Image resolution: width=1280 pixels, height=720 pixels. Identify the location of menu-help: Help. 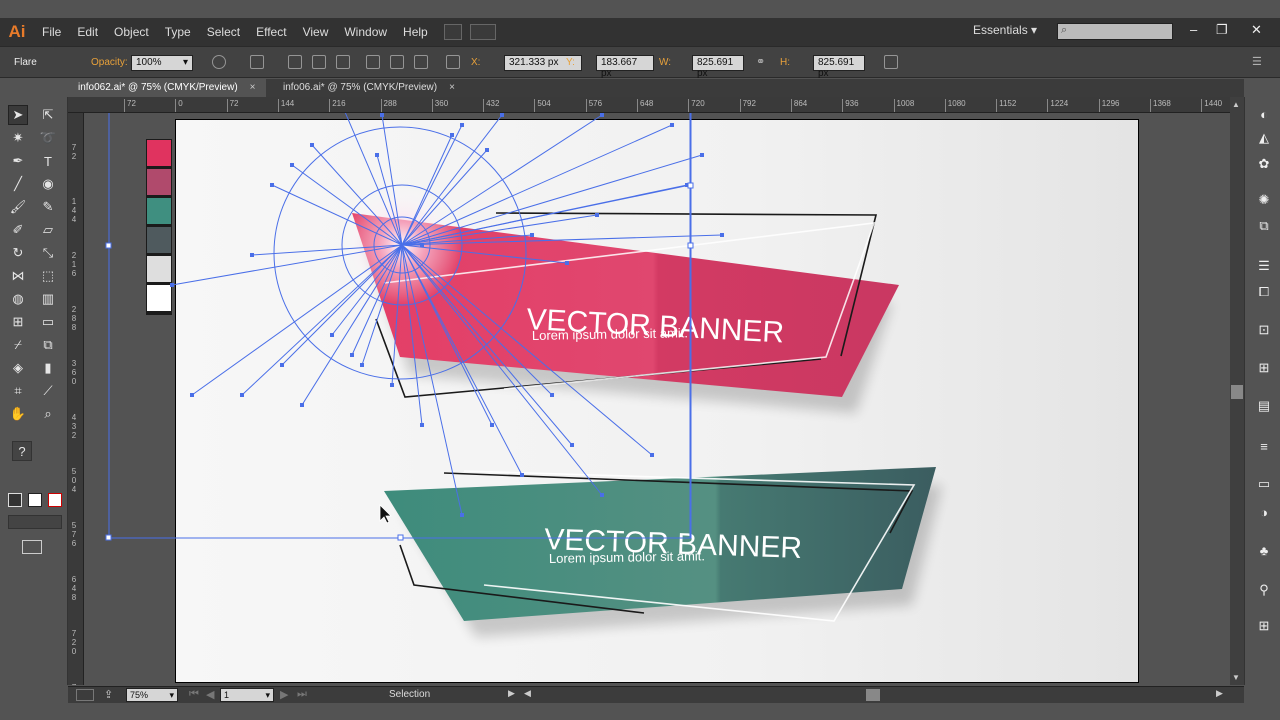
(415, 32).